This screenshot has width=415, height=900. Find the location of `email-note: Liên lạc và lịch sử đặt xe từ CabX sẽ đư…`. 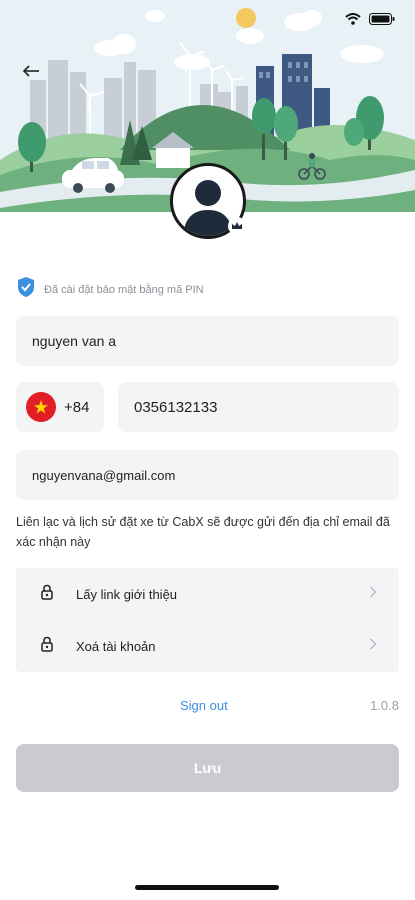

email-note: Liên lạc và lịch sử đặt xe từ CabX sẽ đư… is located at coordinates (203, 532).